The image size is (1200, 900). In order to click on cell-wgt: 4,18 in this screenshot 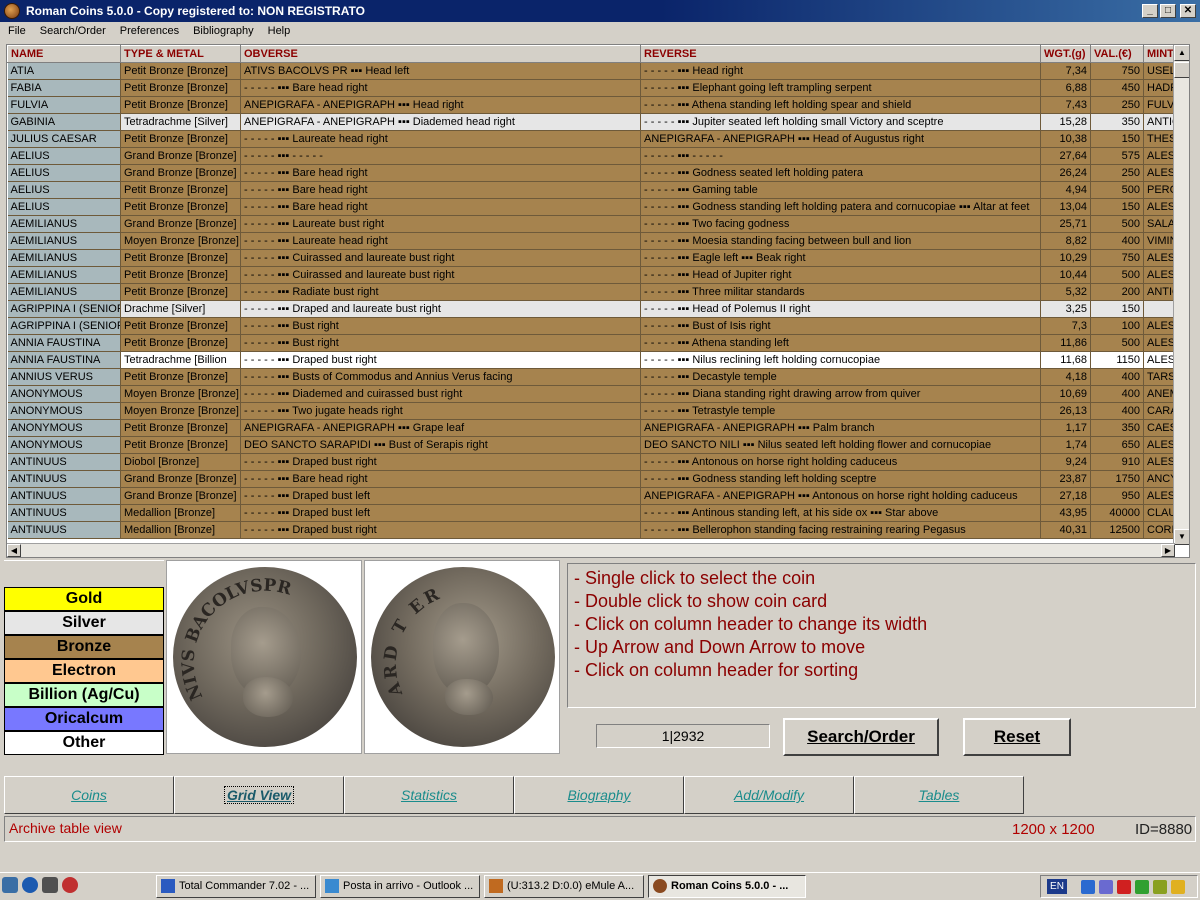, I will do `click(1065, 377)`.